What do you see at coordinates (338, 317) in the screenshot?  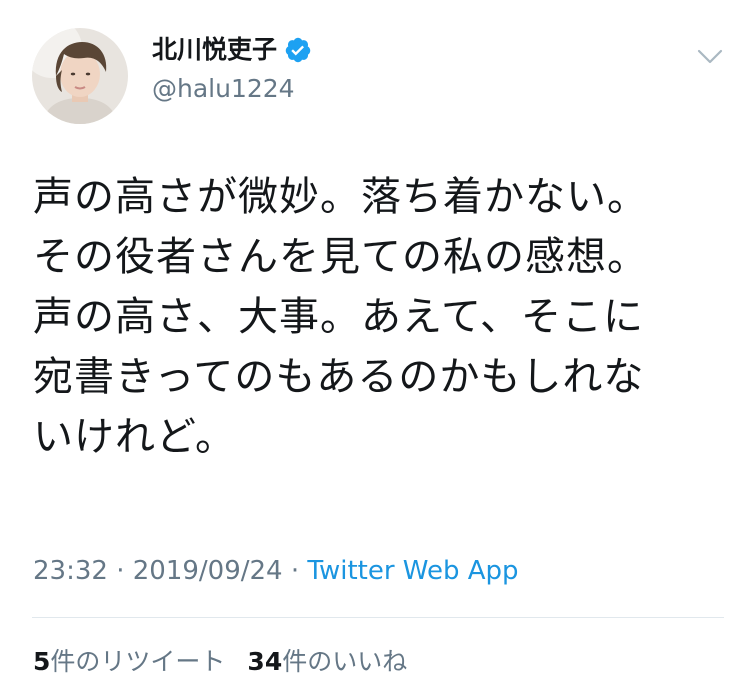 I see `tweet-text-line: 声の高さ、大事。あえて、そこに` at bounding box center [338, 317].